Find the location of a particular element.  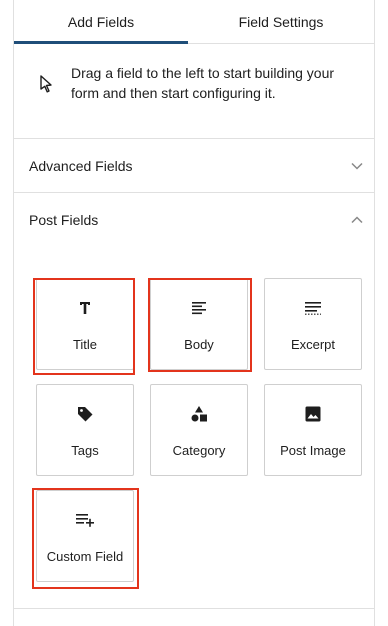

section-advanced-fields: Advanced Fields is located at coordinates (194, 166).